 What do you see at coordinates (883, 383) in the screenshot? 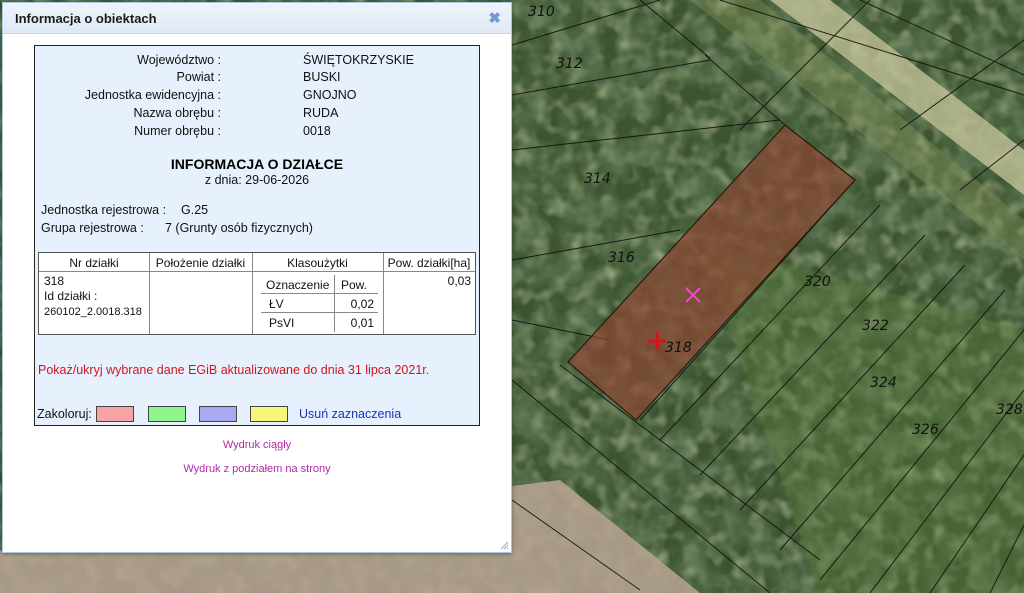
I see `parcel-label-324: 324` at bounding box center [883, 383].